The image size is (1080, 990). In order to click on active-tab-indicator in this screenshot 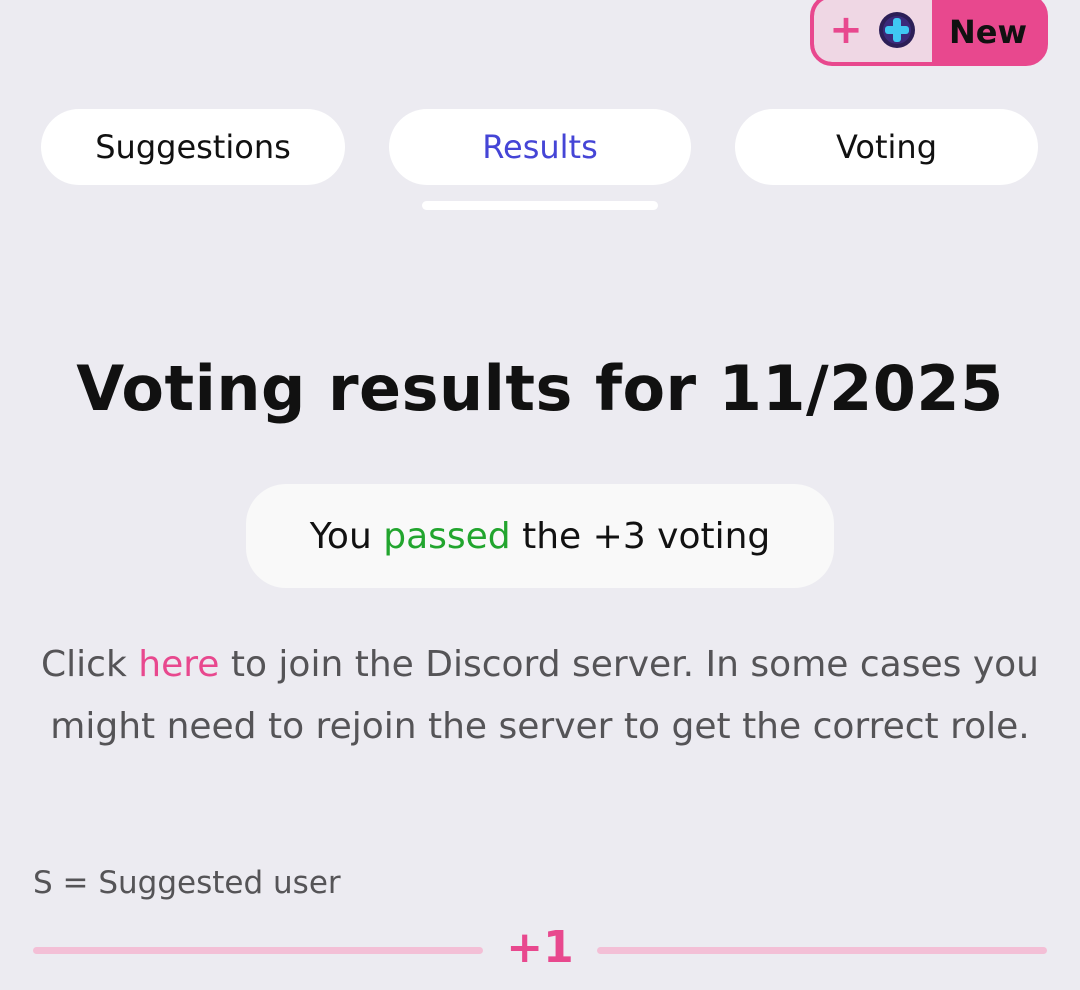, I will do `click(540, 205)`.